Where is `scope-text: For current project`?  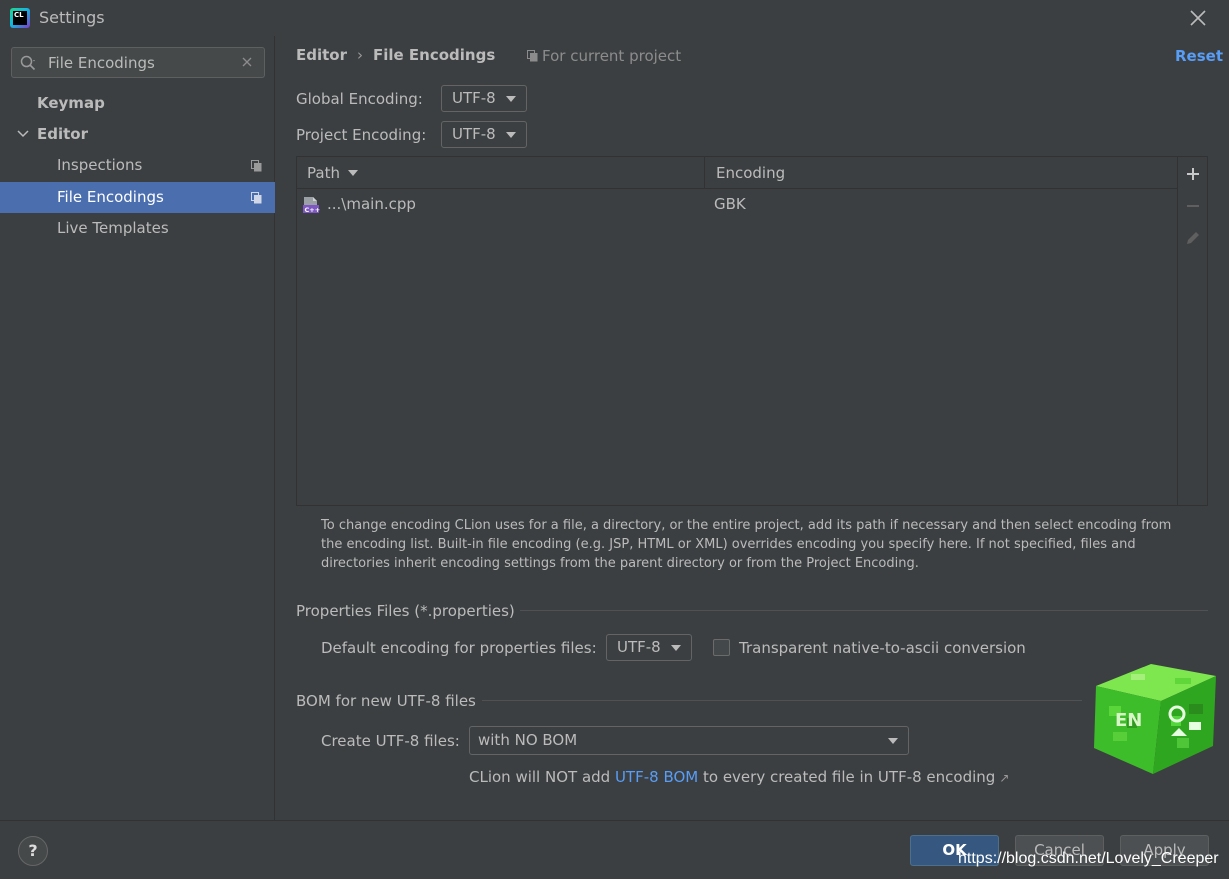 scope-text: For current project is located at coordinates (612, 56).